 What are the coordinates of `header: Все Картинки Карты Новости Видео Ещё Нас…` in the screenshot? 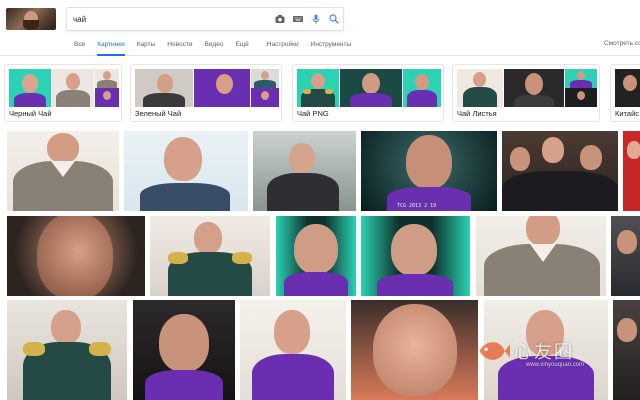 It's located at (320, 28).